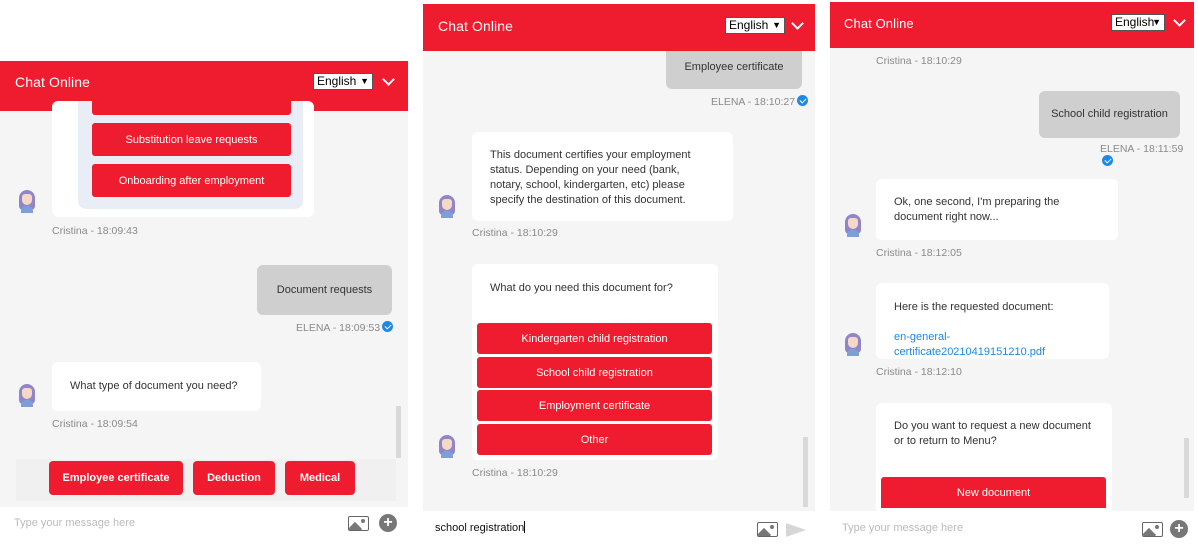 The width and height of the screenshot is (1198, 547). What do you see at coordinates (594, 372) in the screenshot?
I see `option-school: School child registration` at bounding box center [594, 372].